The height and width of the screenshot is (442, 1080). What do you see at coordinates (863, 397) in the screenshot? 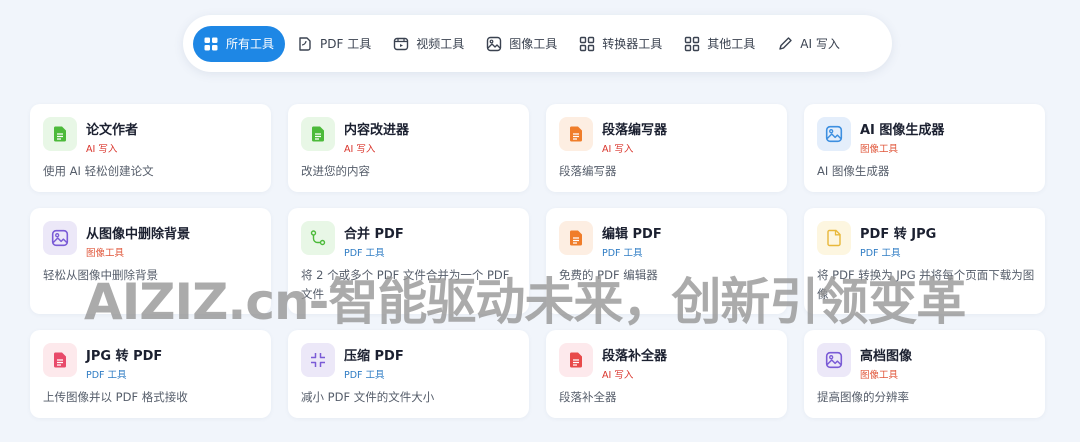
I see `tool-card-description: 提高图像的分辨率` at bounding box center [863, 397].